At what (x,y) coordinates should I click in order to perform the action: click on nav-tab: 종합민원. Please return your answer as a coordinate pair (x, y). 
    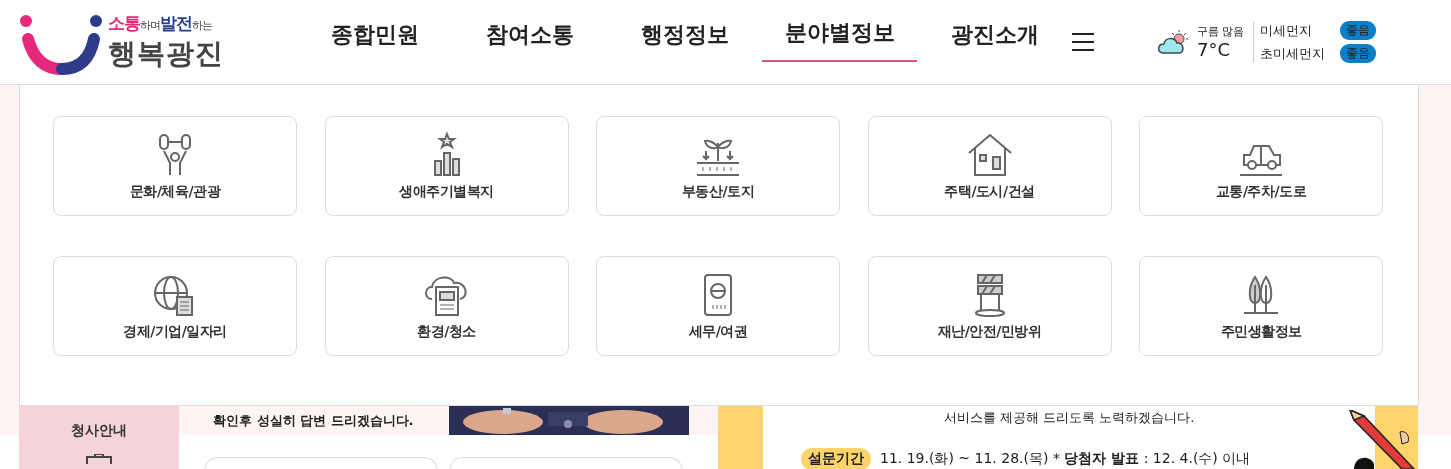
    Looking at the image, I should click on (374, 31).